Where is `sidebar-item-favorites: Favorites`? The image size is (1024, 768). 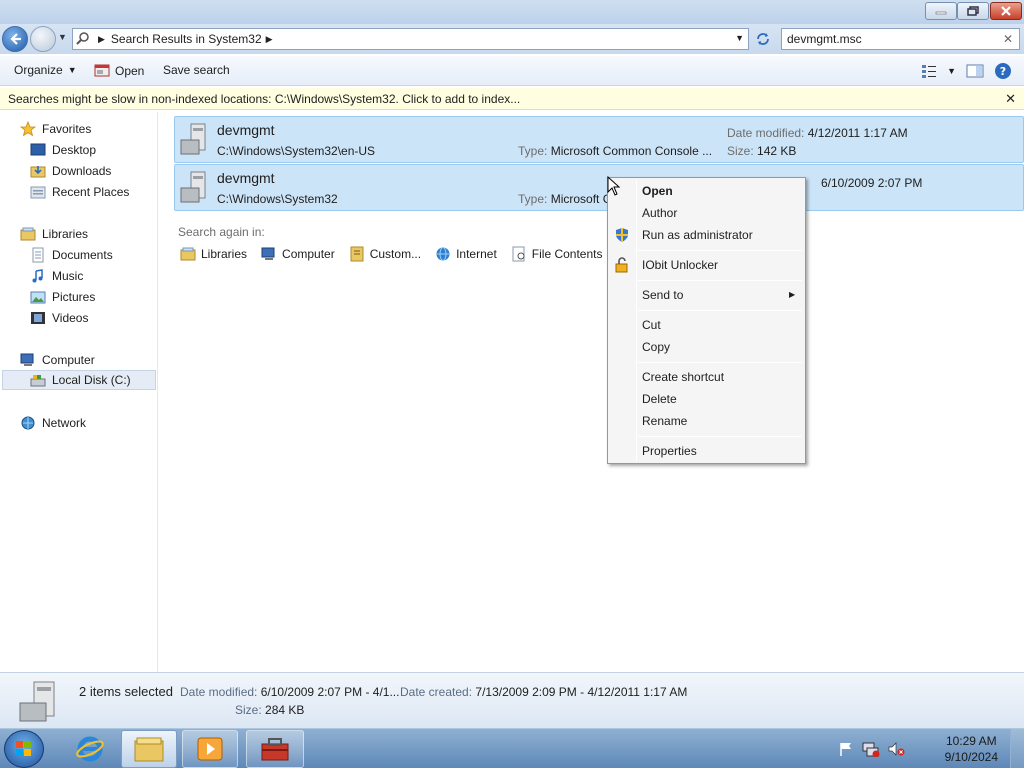 sidebar-item-favorites: Favorites is located at coordinates (55, 129).